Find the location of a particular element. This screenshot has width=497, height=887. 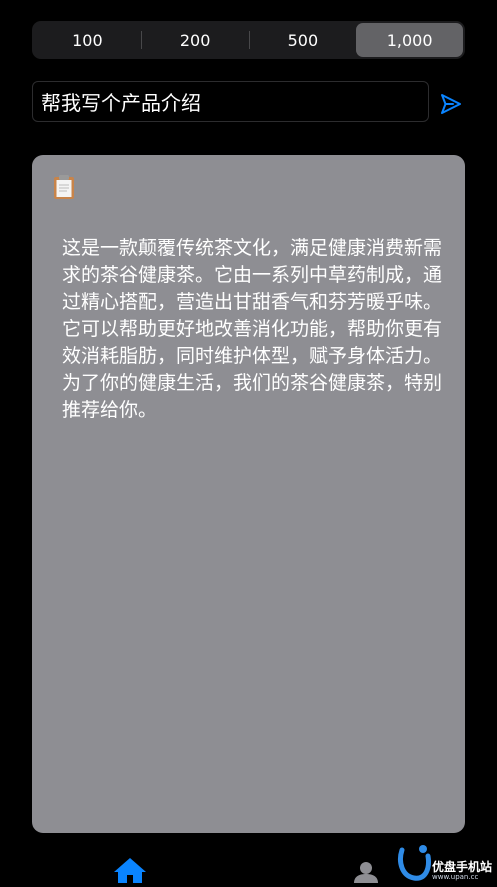

length-option-1000: 1,000 is located at coordinates (409, 40).